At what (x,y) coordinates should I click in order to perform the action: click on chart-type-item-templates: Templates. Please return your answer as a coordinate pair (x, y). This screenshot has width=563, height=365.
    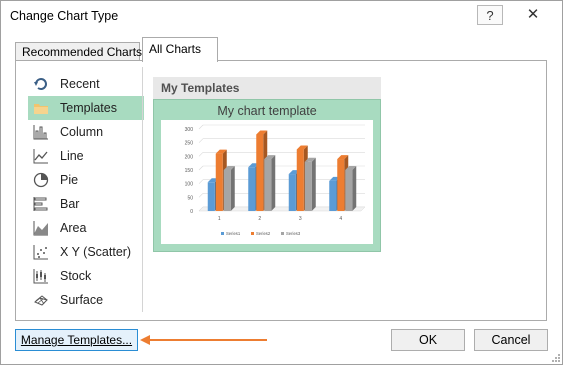
    Looking at the image, I should click on (86, 108).